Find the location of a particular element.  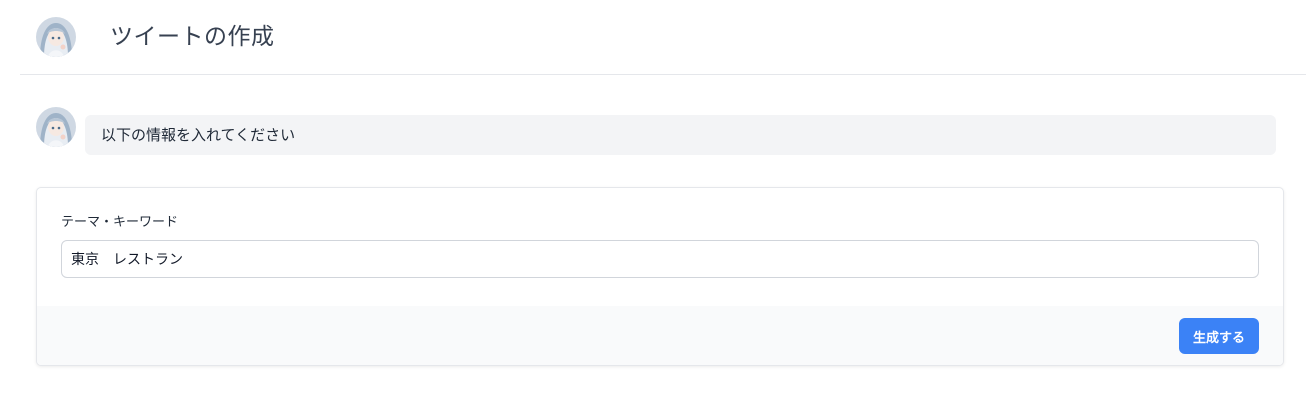

message-bubble: 以下の情報を入れてください is located at coordinates (680, 135).